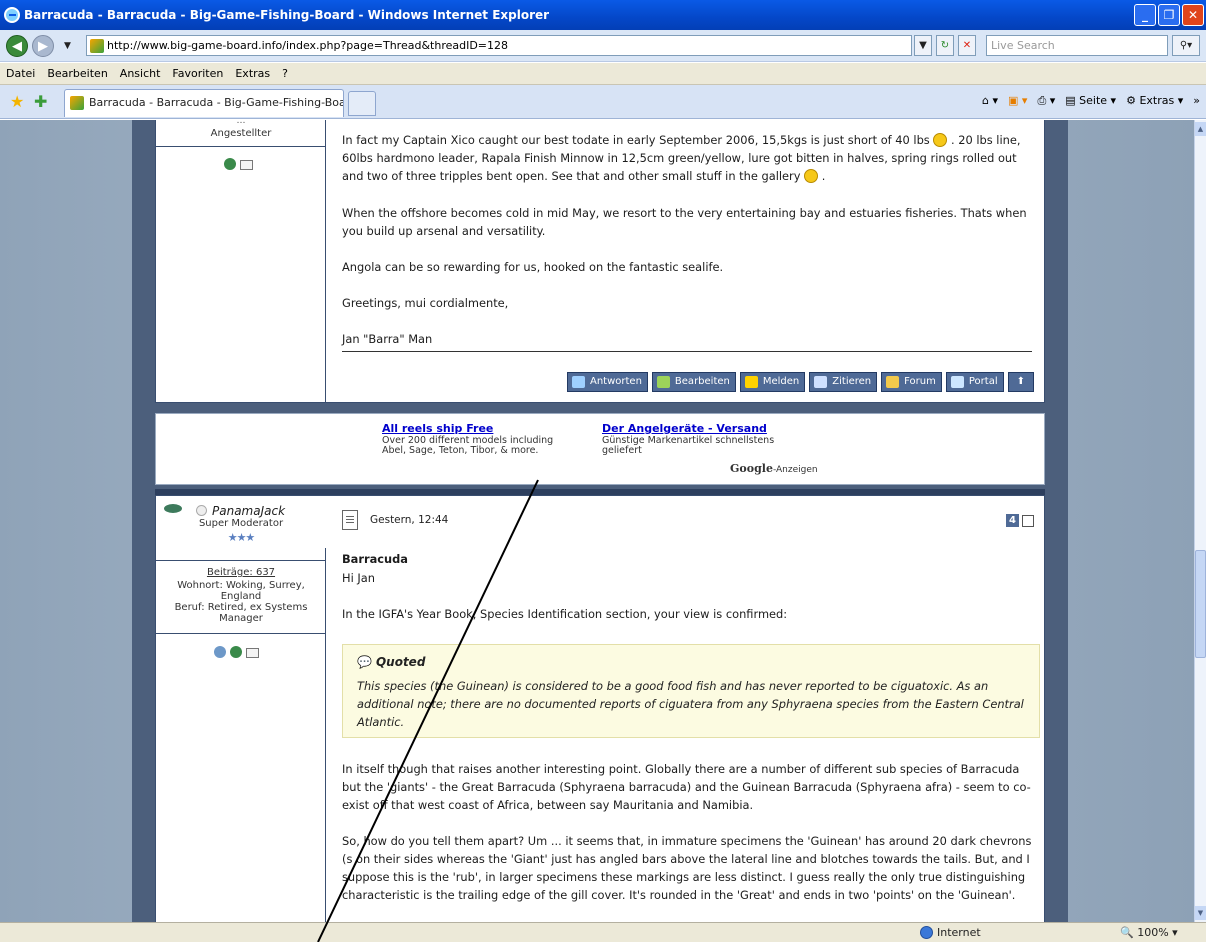 This screenshot has height=942, width=1206. Describe the element at coordinates (1196, 101) in the screenshot. I see `more-chevron-icon: »` at that location.